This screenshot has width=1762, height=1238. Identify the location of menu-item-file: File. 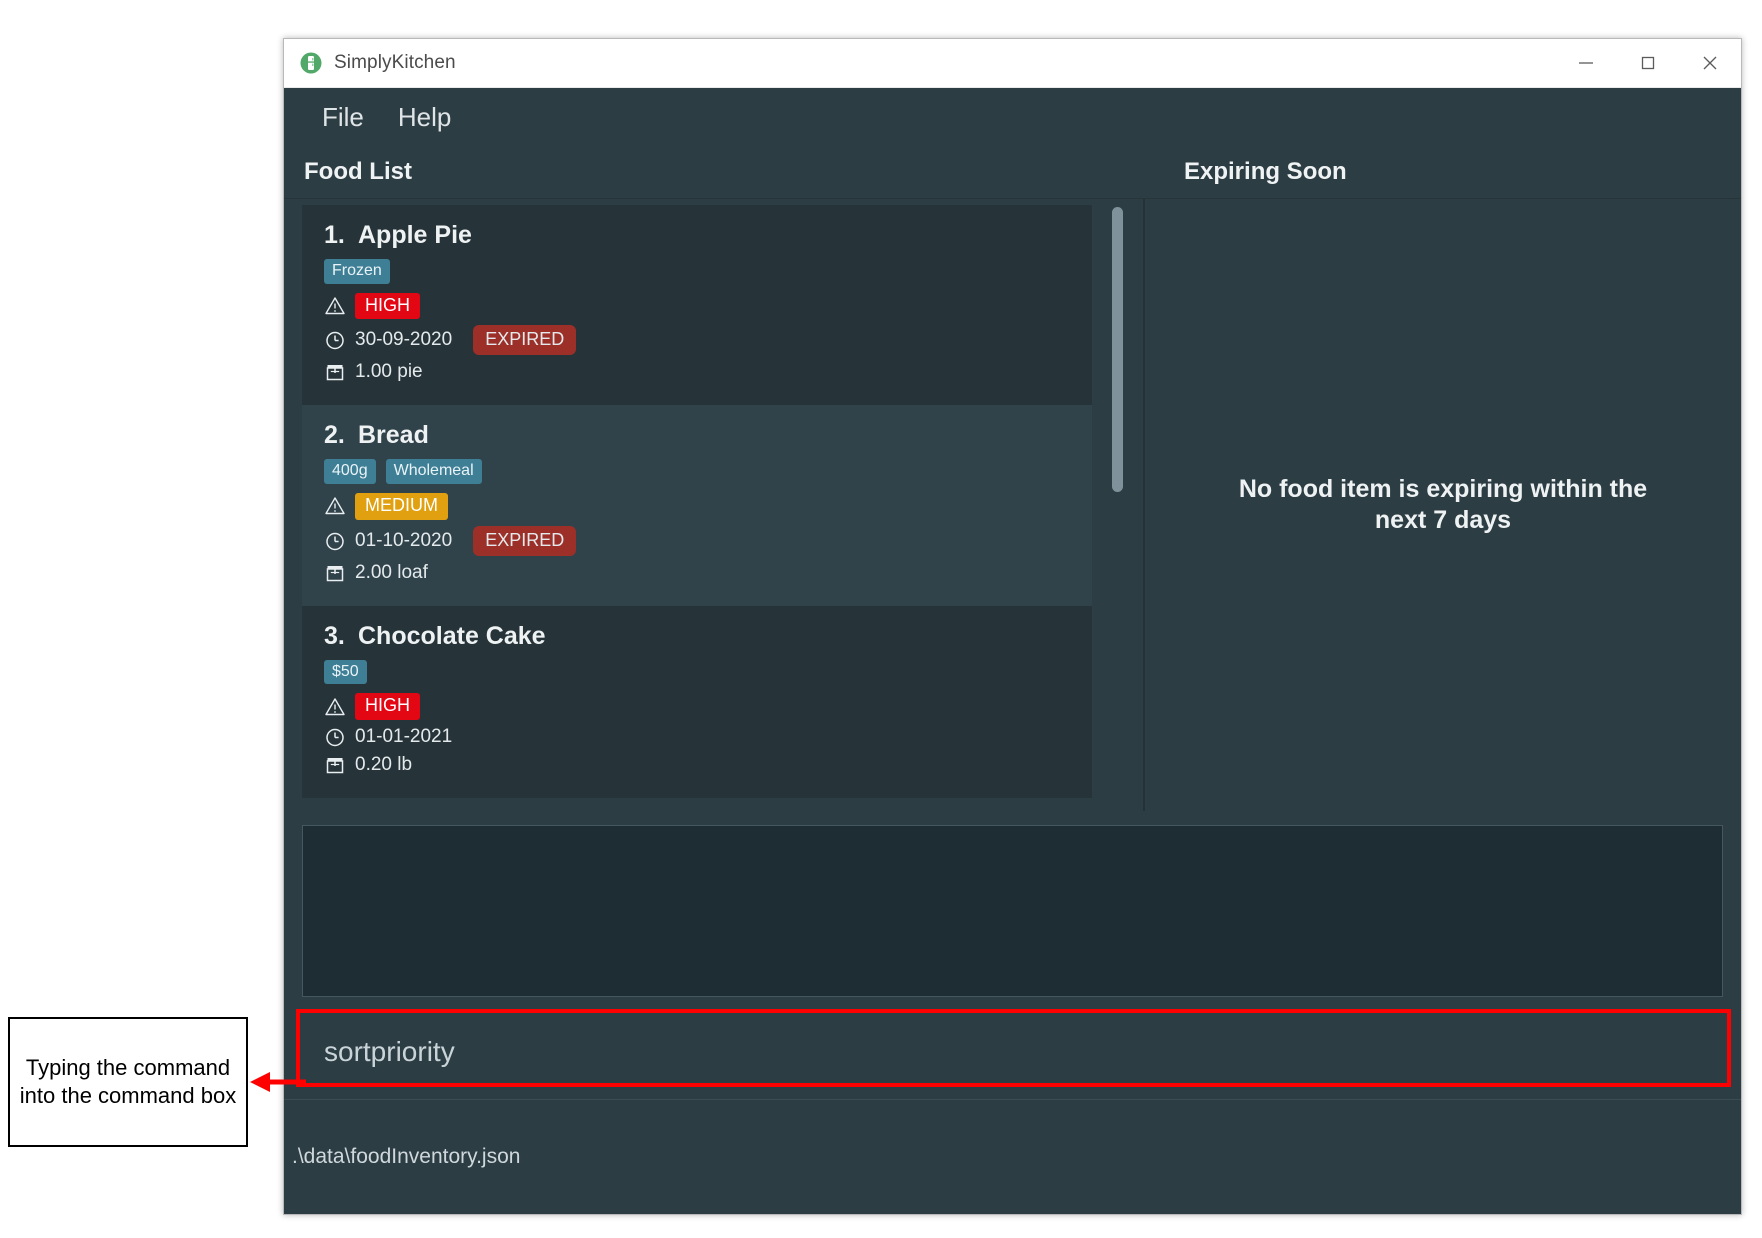
(343, 117).